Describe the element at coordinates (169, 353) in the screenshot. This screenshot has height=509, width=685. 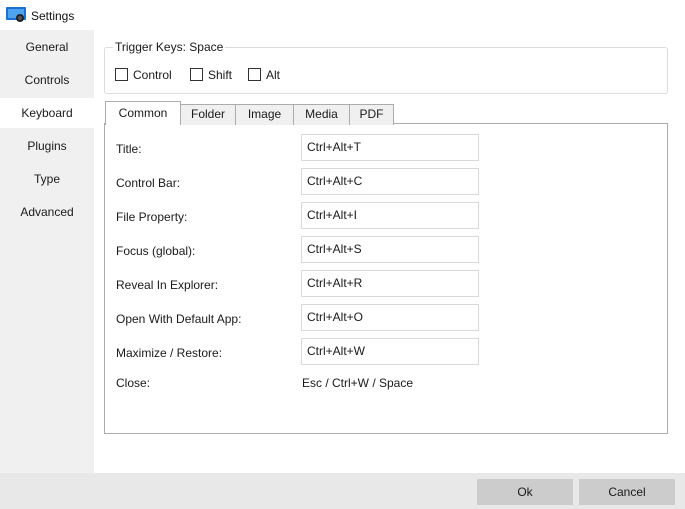
I see `shortcut-label-maximize-restore: Maximize / Restore:` at that location.